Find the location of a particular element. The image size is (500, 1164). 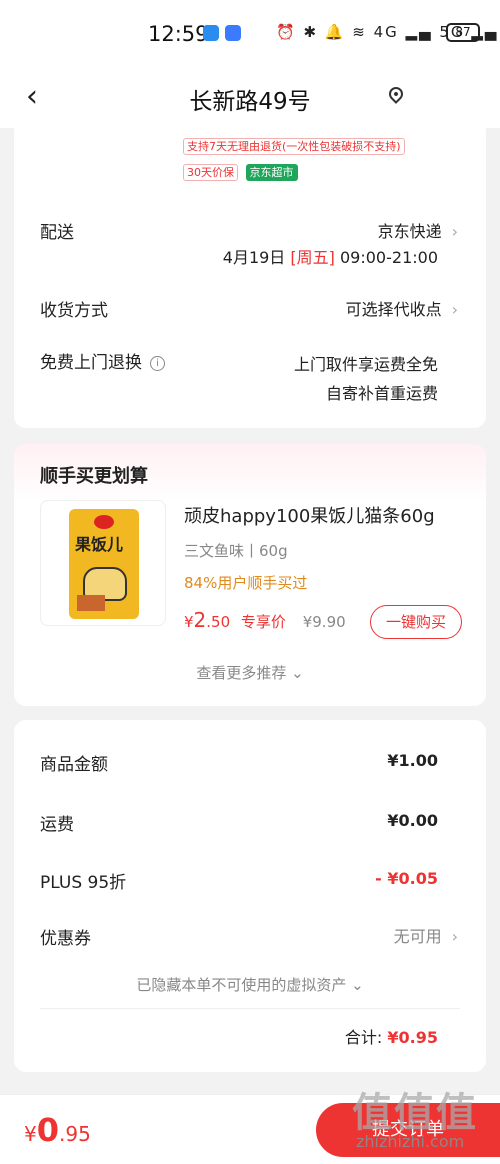

freight-value: ¥0.00 is located at coordinates (412, 820).